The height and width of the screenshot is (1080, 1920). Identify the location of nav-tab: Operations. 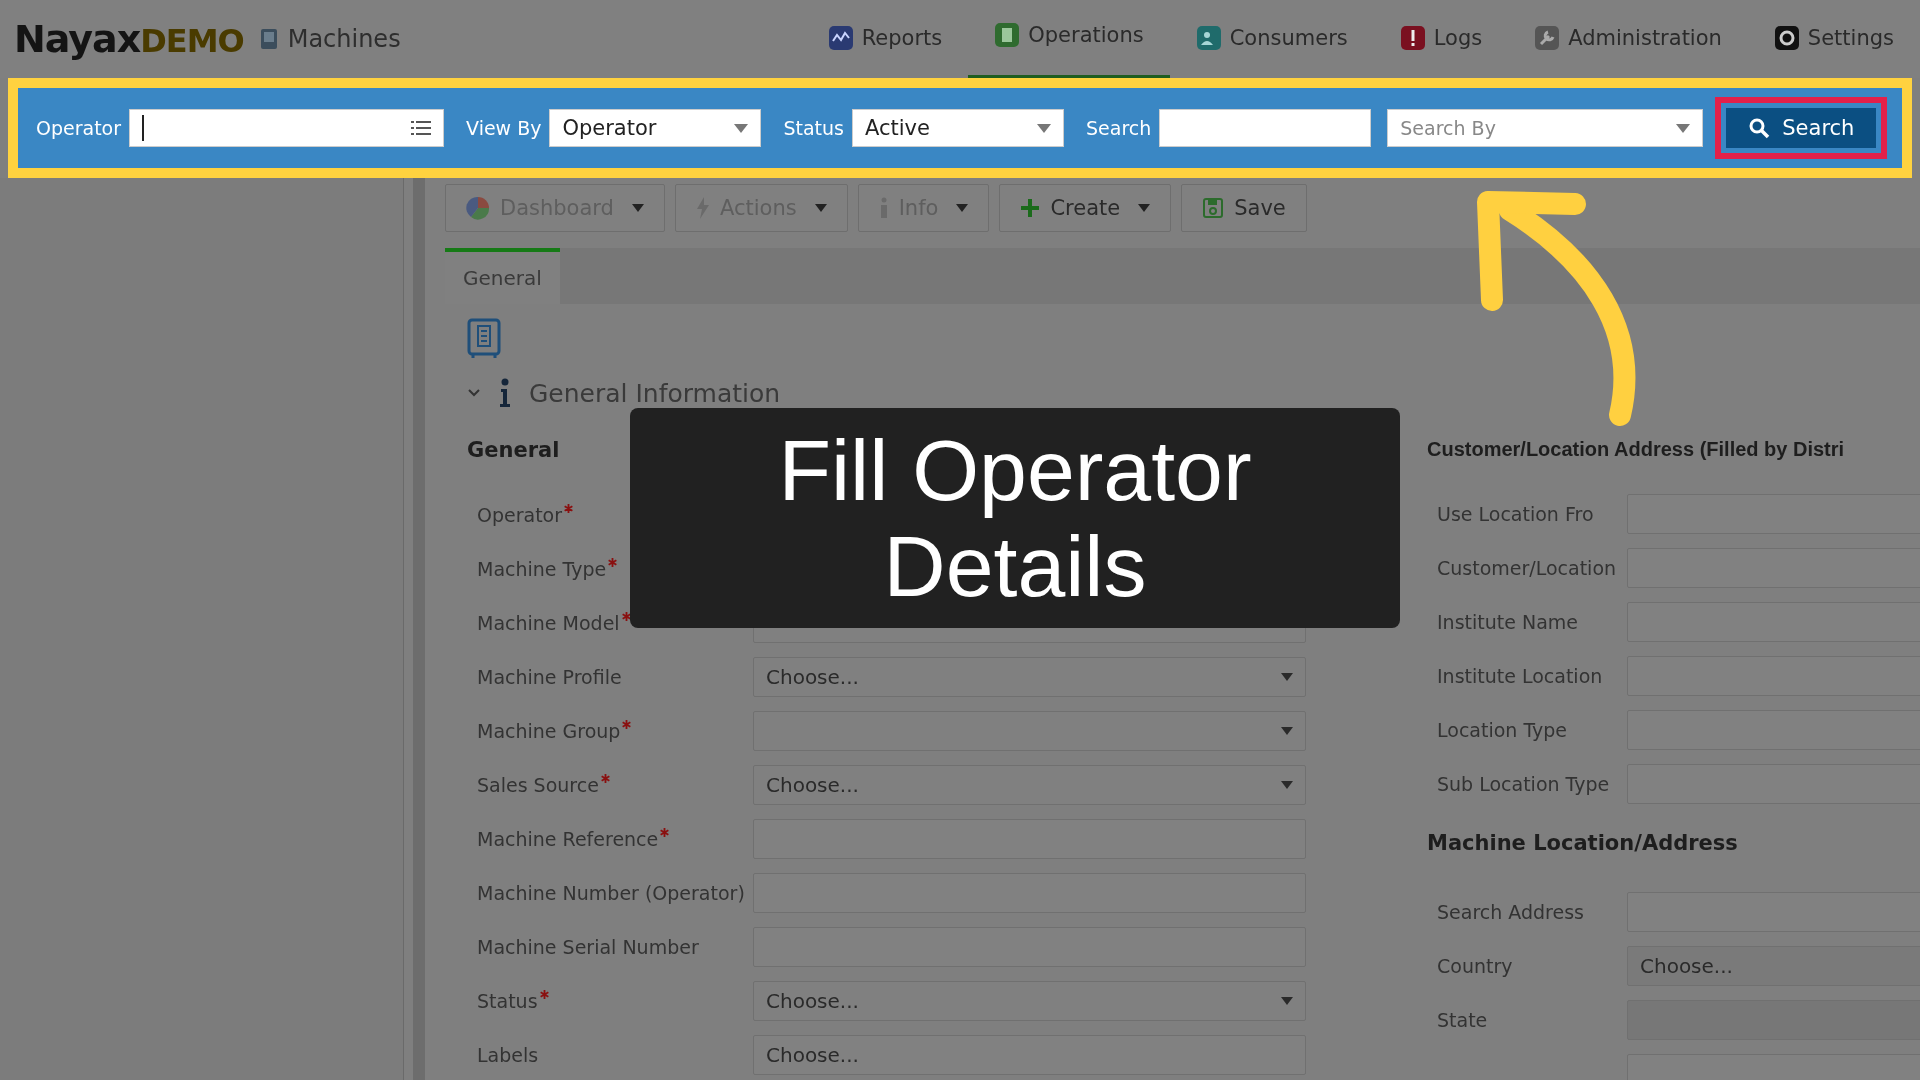
(1069, 39).